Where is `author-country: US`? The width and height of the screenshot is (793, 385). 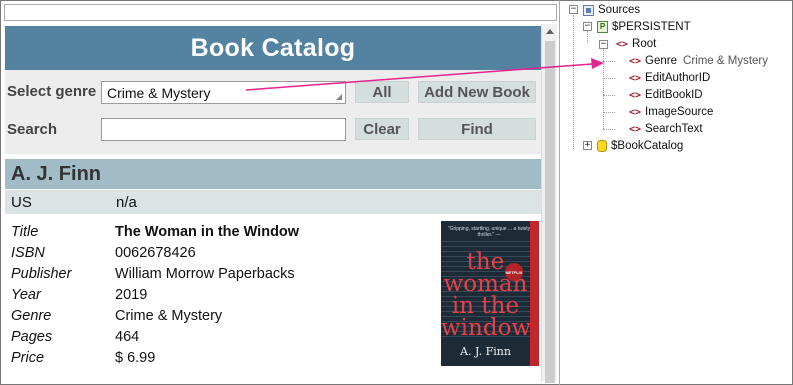
author-country: US is located at coordinates (21, 202).